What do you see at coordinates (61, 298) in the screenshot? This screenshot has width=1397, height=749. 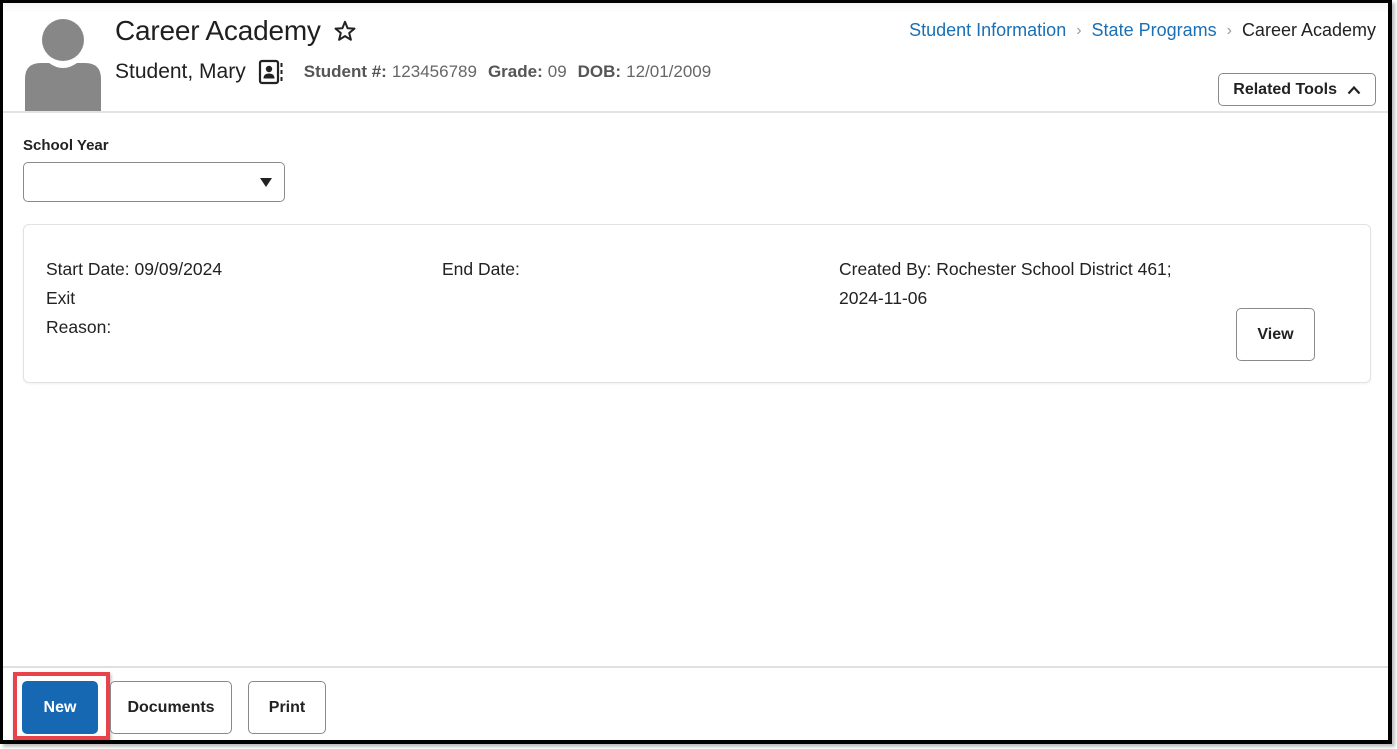 I see `exit-reason-label-line1: Exit` at bounding box center [61, 298].